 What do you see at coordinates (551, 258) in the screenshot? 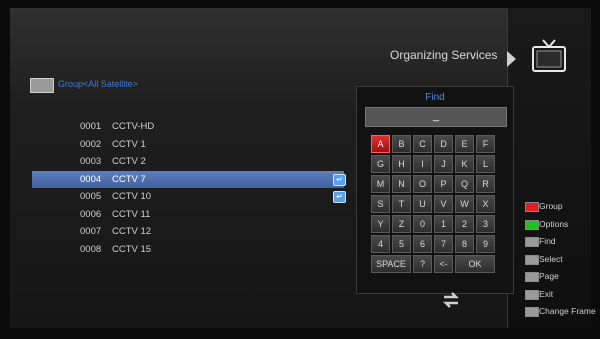
I see `legend-label: Select` at bounding box center [551, 258].